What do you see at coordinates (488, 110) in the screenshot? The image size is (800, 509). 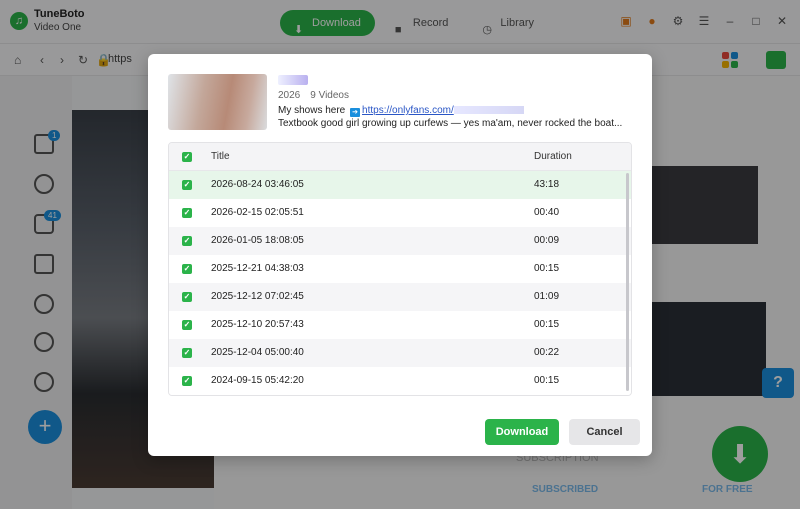 I see `redacted-link-part` at bounding box center [488, 110].